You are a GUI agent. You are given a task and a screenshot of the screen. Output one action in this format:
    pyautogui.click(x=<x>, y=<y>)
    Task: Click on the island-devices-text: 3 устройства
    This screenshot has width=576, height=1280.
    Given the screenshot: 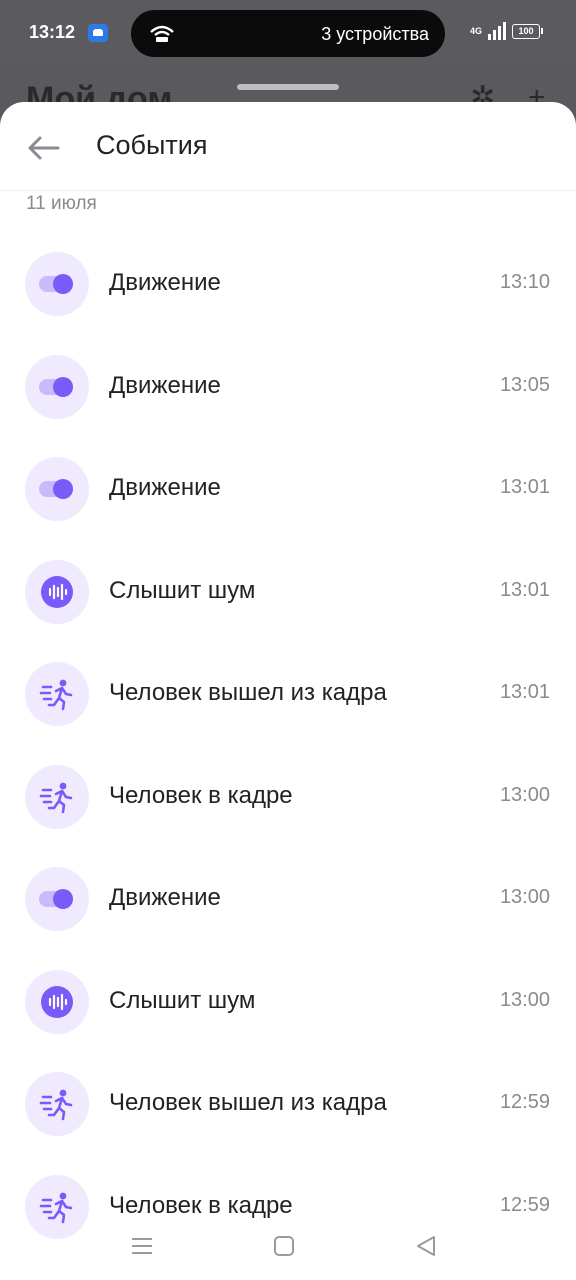 What is the action you would take?
    pyautogui.click(x=375, y=34)
    